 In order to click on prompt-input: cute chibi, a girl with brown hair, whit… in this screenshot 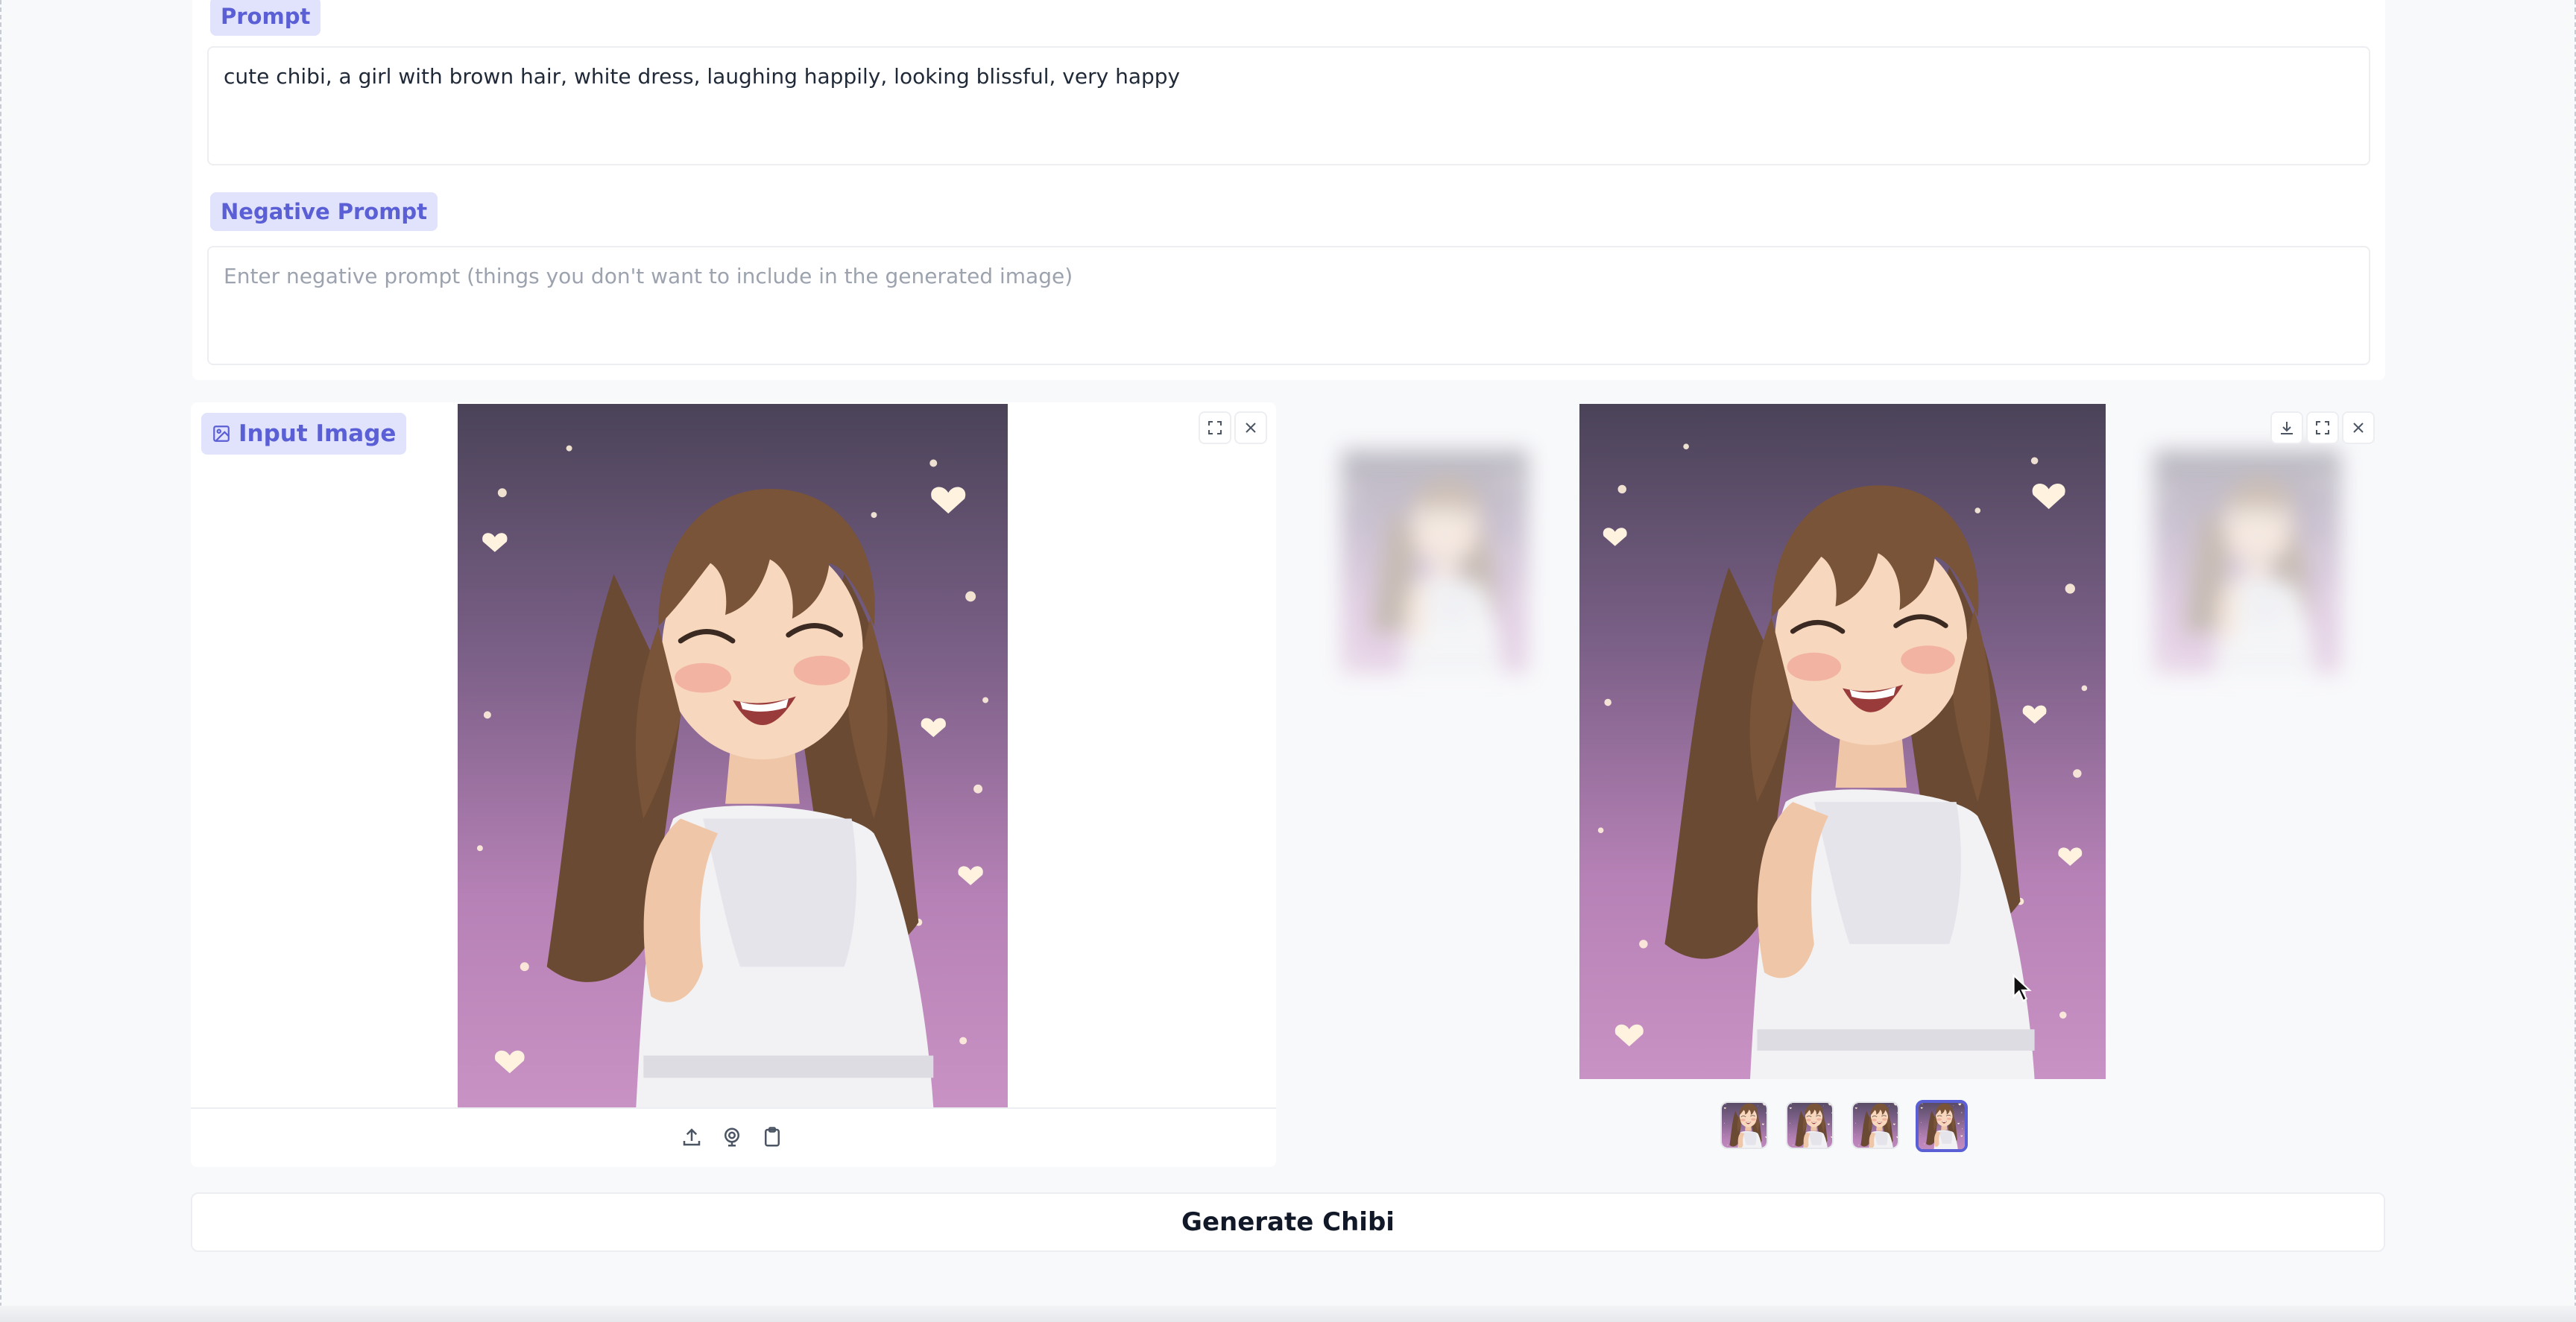, I will do `click(1288, 106)`.